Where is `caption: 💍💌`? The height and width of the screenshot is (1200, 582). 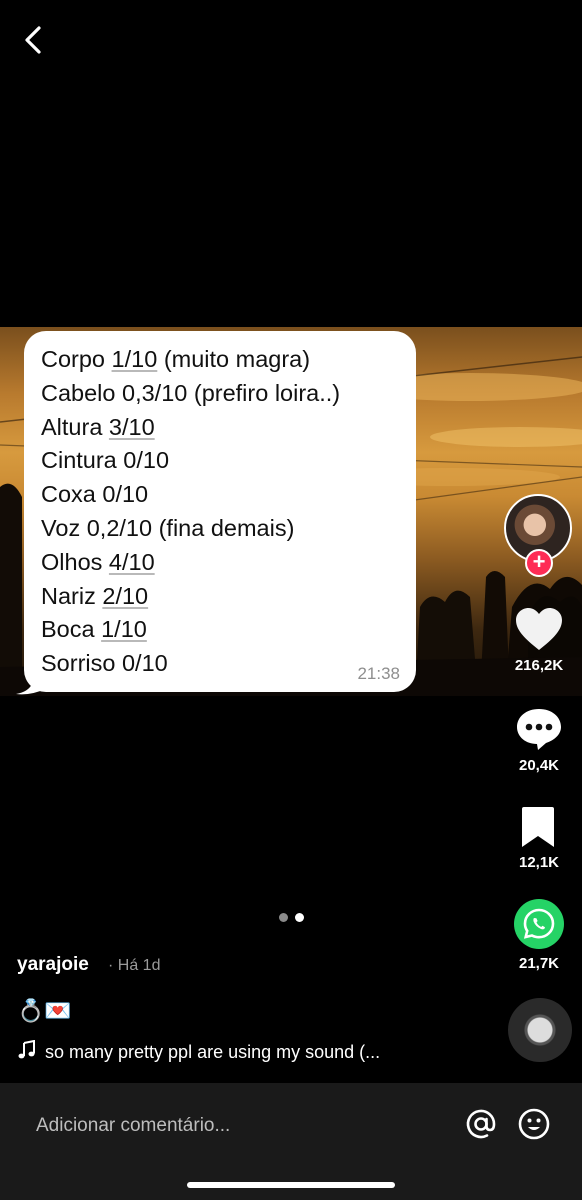
caption: 💍💌 is located at coordinates (44, 1010).